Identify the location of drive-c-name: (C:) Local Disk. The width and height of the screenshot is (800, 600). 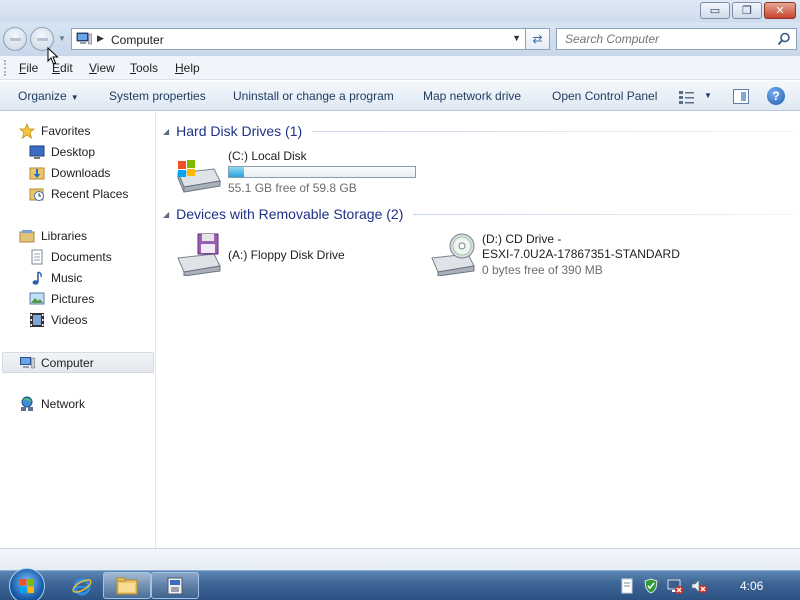
(267, 156).